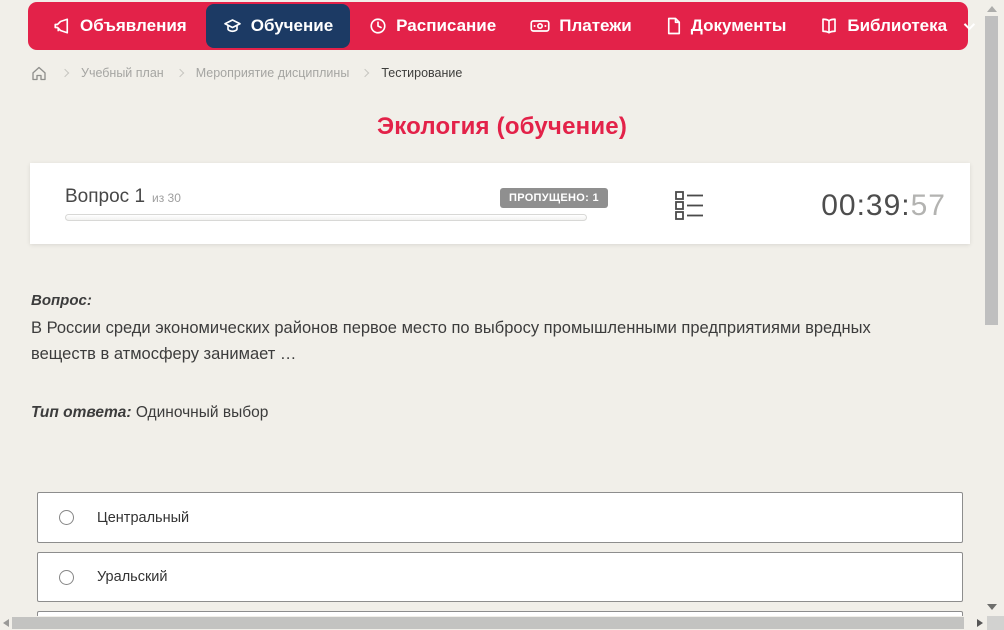 Image resolution: width=1004 pixels, height=630 pixels. What do you see at coordinates (292, 25) in the screenshot?
I see `nav-item-label: Обучение` at bounding box center [292, 25].